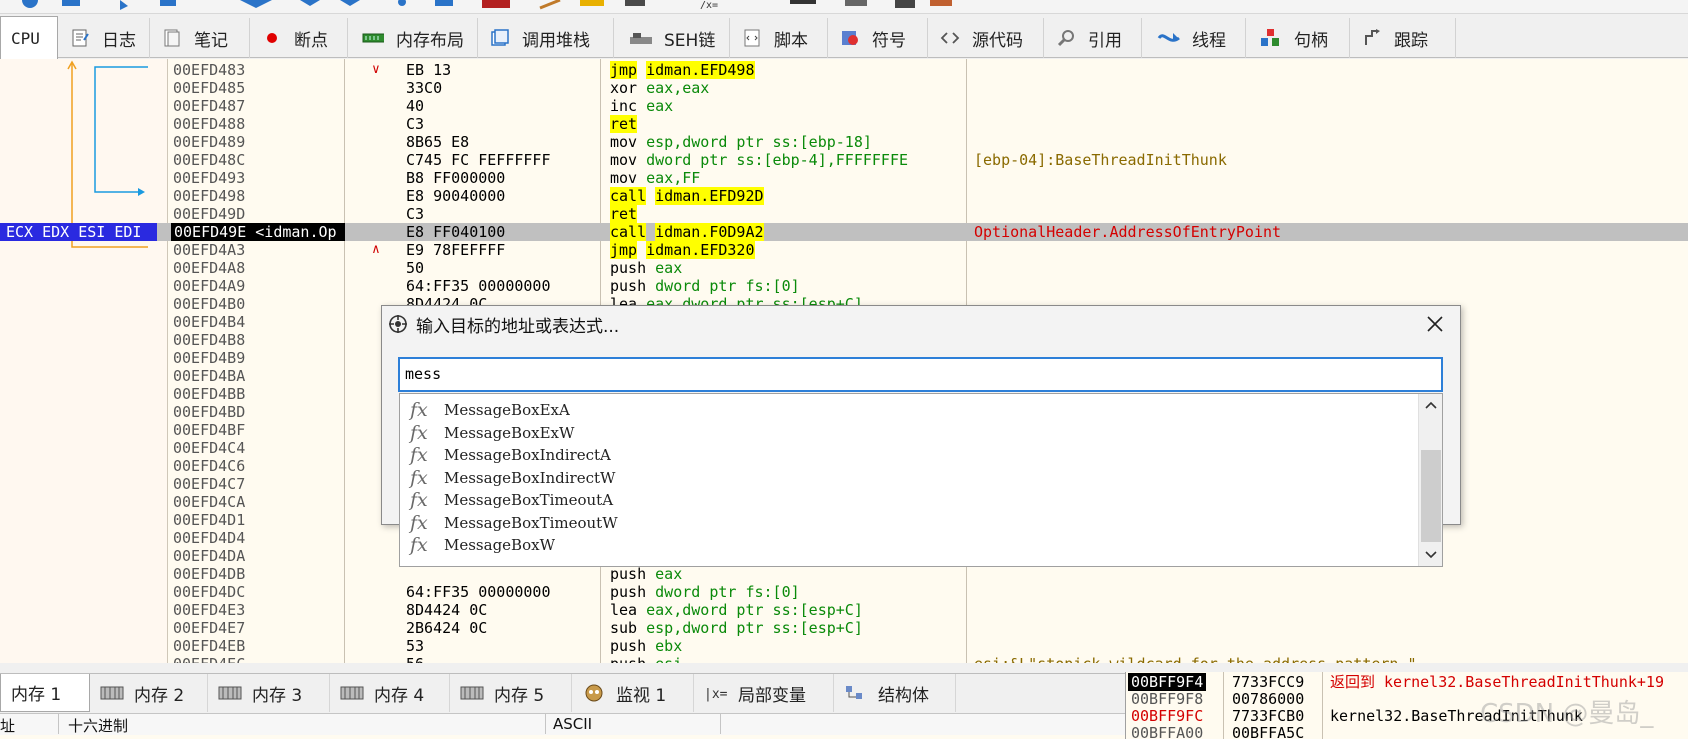 The height and width of the screenshot is (739, 1688). What do you see at coordinates (844, 574) in the screenshot?
I see `disasm-row: 00EFD4DB push eax` at bounding box center [844, 574].